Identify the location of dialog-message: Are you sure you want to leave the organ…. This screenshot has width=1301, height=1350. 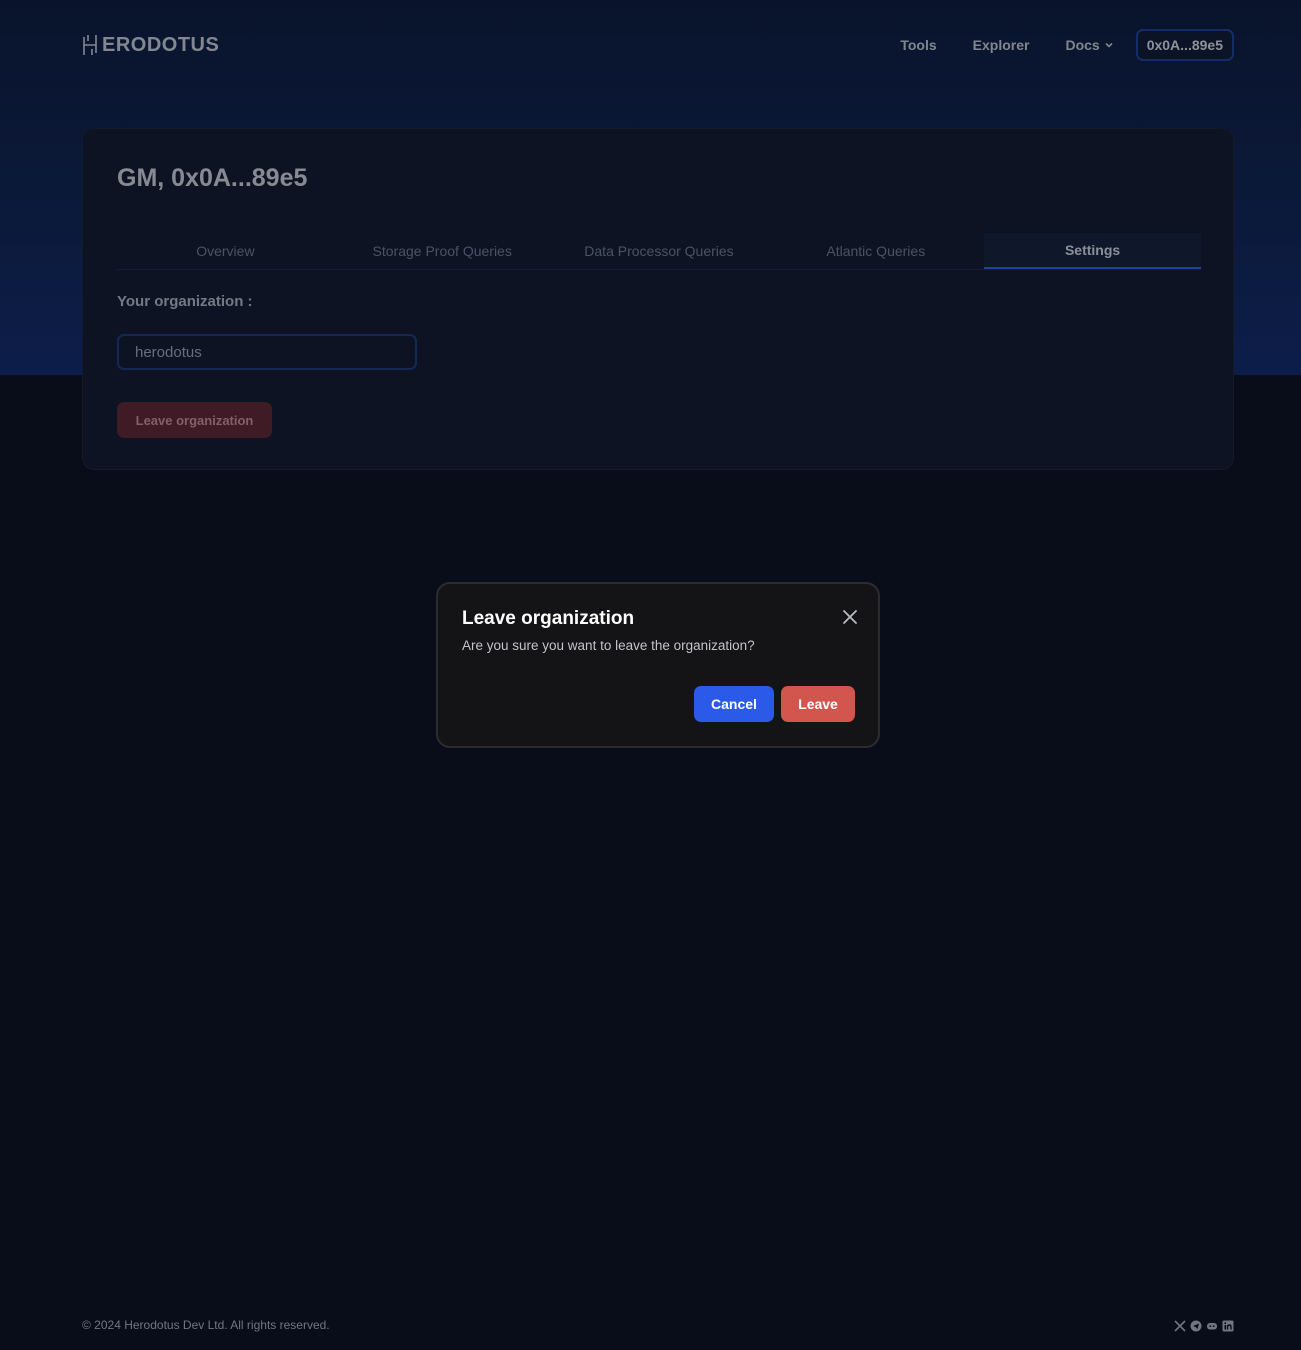
(608, 645).